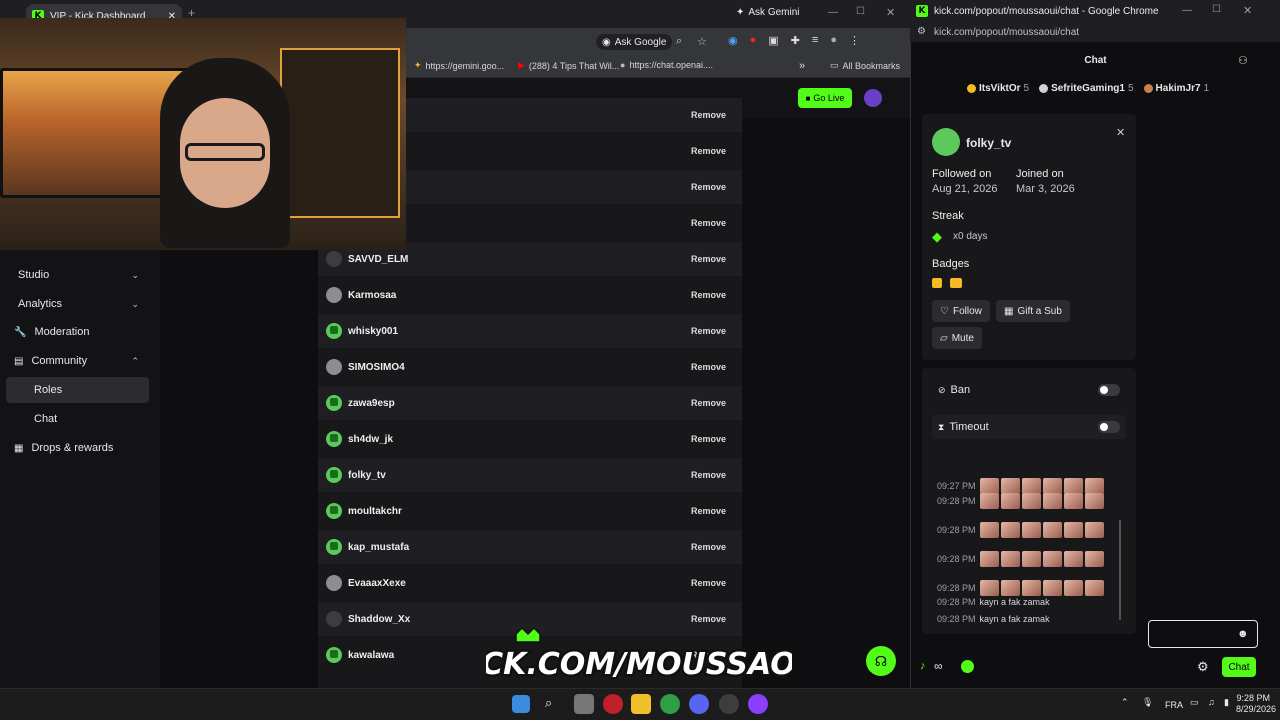 This screenshot has height=720, width=1280. Describe the element at coordinates (584, 704) in the screenshot. I see `task-view-icon` at that location.